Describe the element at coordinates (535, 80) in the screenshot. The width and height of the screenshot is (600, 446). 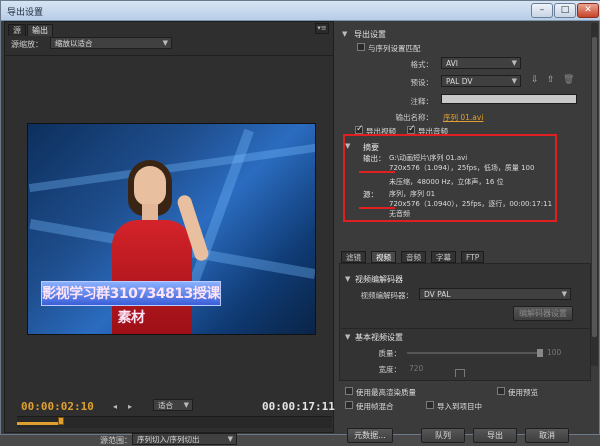
I see `save-preset-icon: ⇩` at that location.